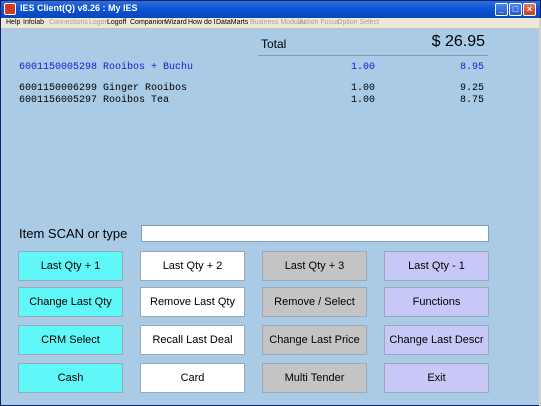  What do you see at coordinates (319, 22) in the screenshot?
I see `menu-action-focus: Action Focus` at bounding box center [319, 22].